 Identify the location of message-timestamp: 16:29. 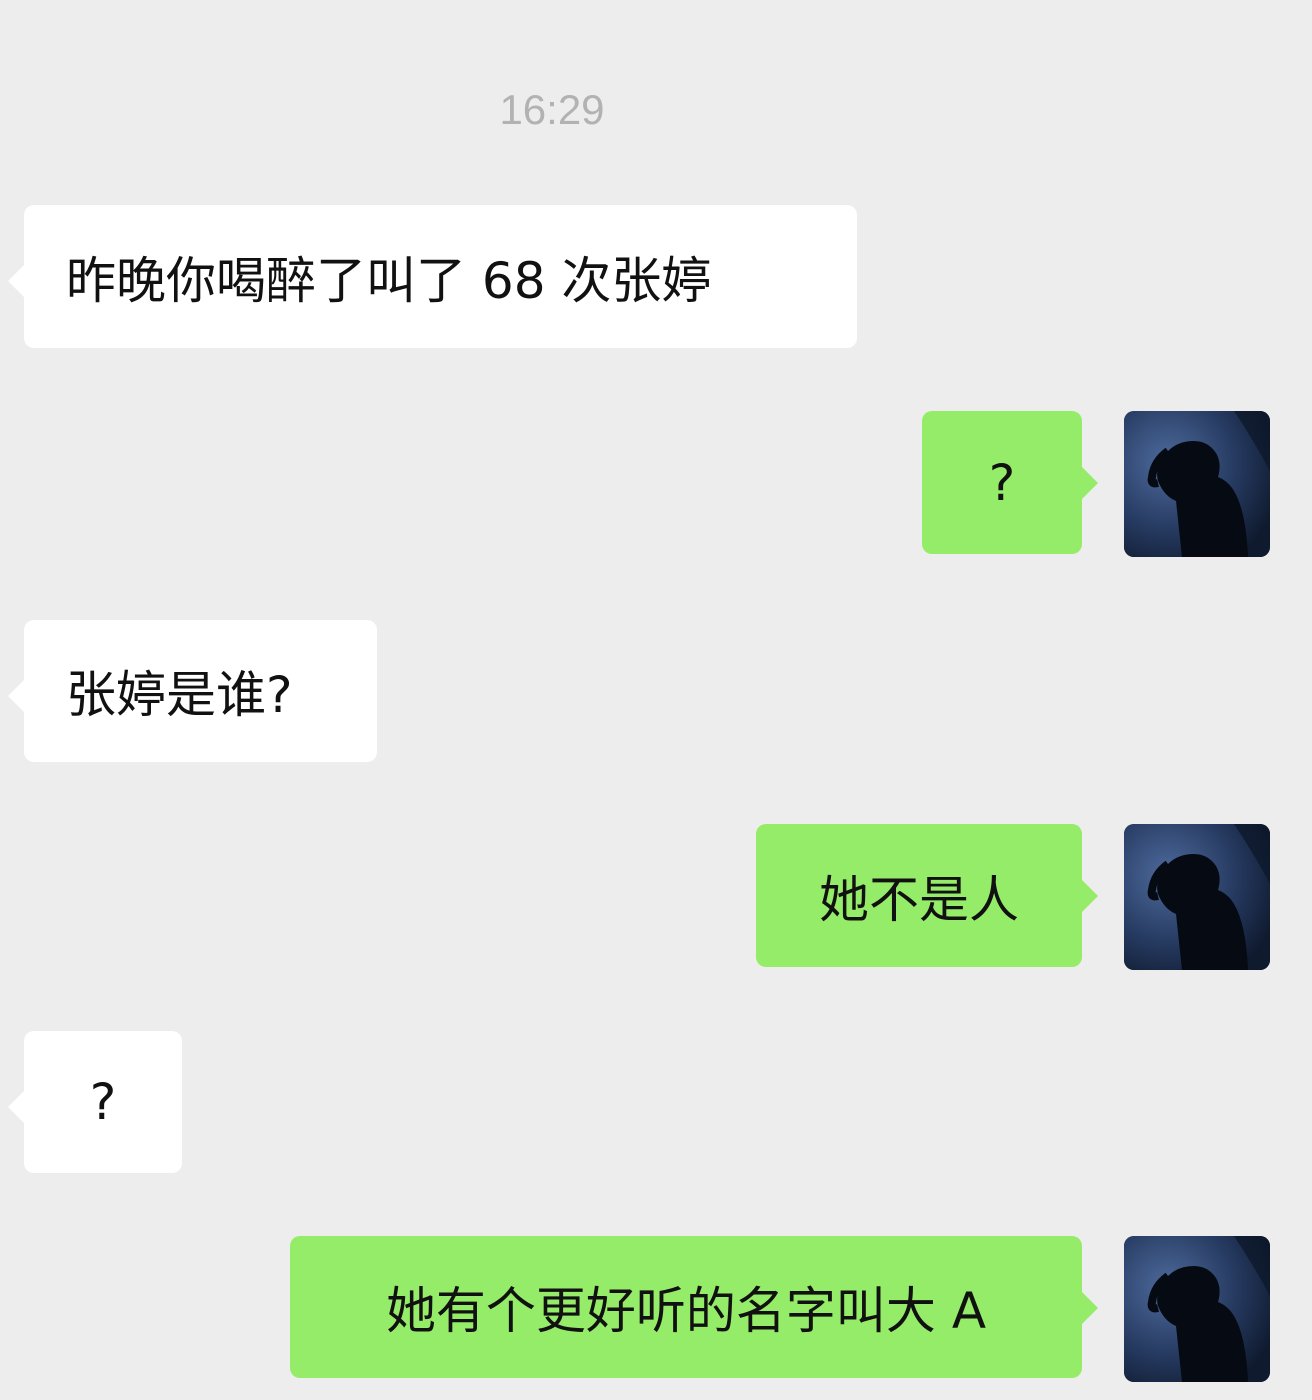
(552, 109).